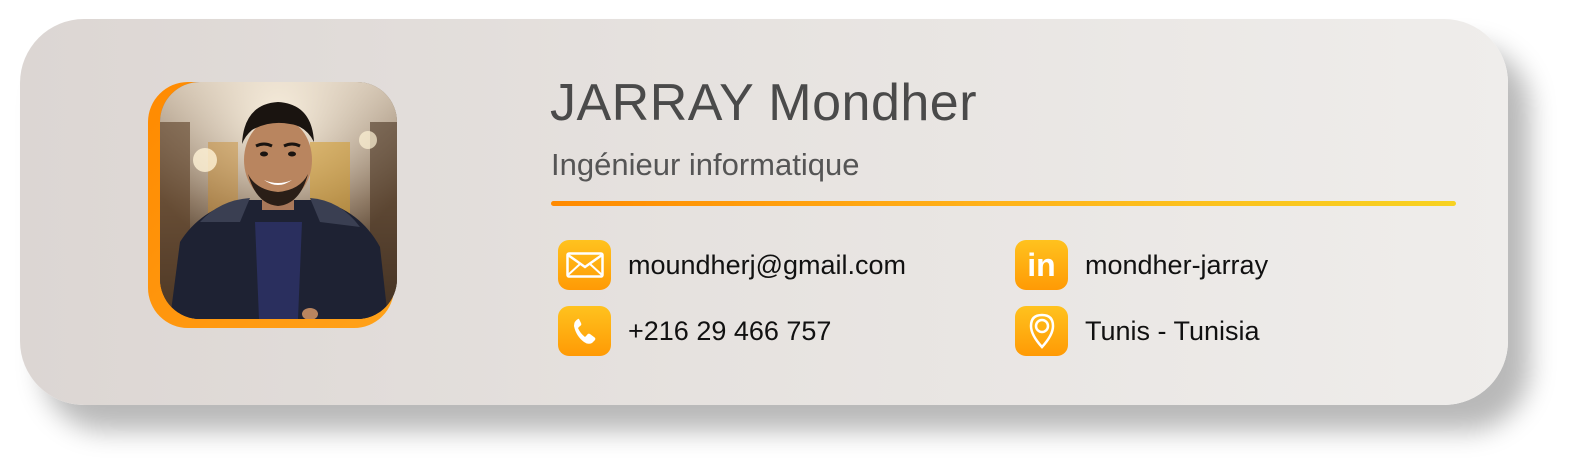 Image resolution: width=1584 pixels, height=472 pixels. I want to click on linkedin-icon: in, so click(1041, 265).